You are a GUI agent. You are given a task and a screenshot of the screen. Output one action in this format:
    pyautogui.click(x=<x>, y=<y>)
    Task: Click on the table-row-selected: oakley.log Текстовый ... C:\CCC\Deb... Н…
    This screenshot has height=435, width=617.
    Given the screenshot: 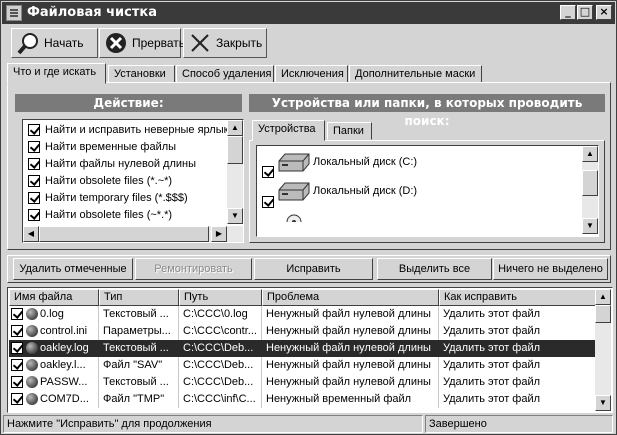 What is the action you would take?
    pyautogui.click(x=302, y=348)
    